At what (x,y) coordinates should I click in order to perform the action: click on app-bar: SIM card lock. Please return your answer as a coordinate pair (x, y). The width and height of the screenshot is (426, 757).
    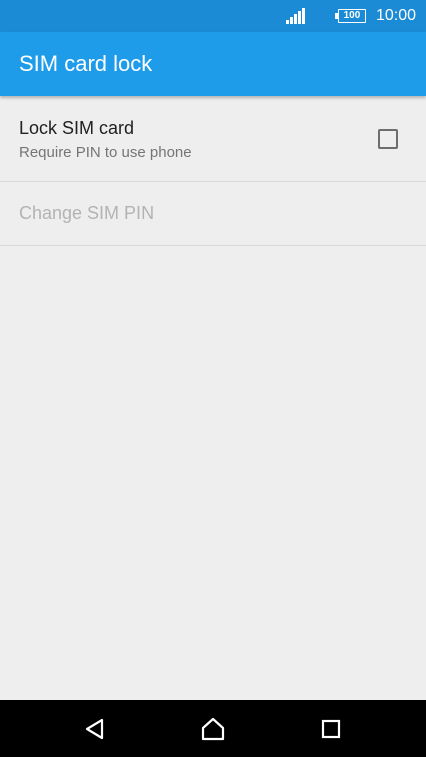
    Looking at the image, I should click on (213, 64).